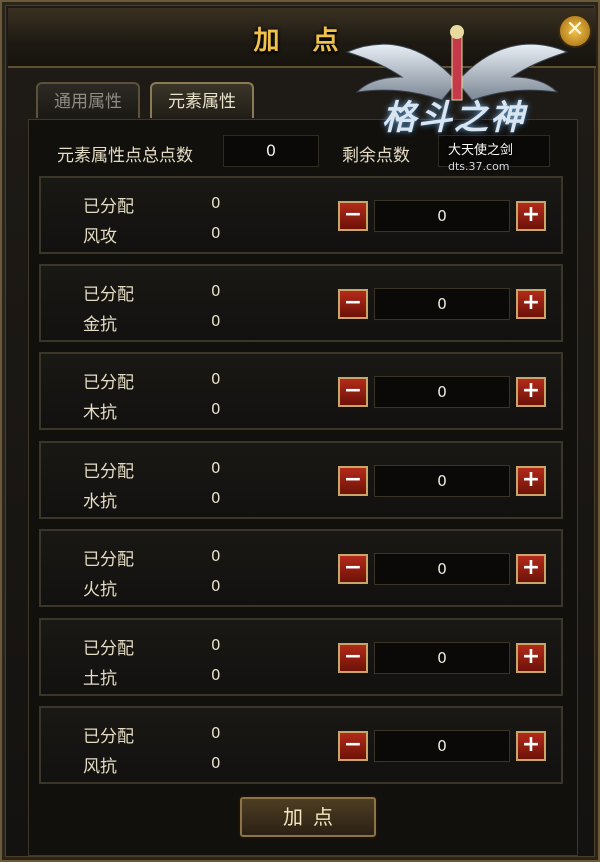 The height and width of the screenshot is (862, 600). What do you see at coordinates (100, 679) in the screenshot?
I see `stat-label: 土抗` at bounding box center [100, 679].